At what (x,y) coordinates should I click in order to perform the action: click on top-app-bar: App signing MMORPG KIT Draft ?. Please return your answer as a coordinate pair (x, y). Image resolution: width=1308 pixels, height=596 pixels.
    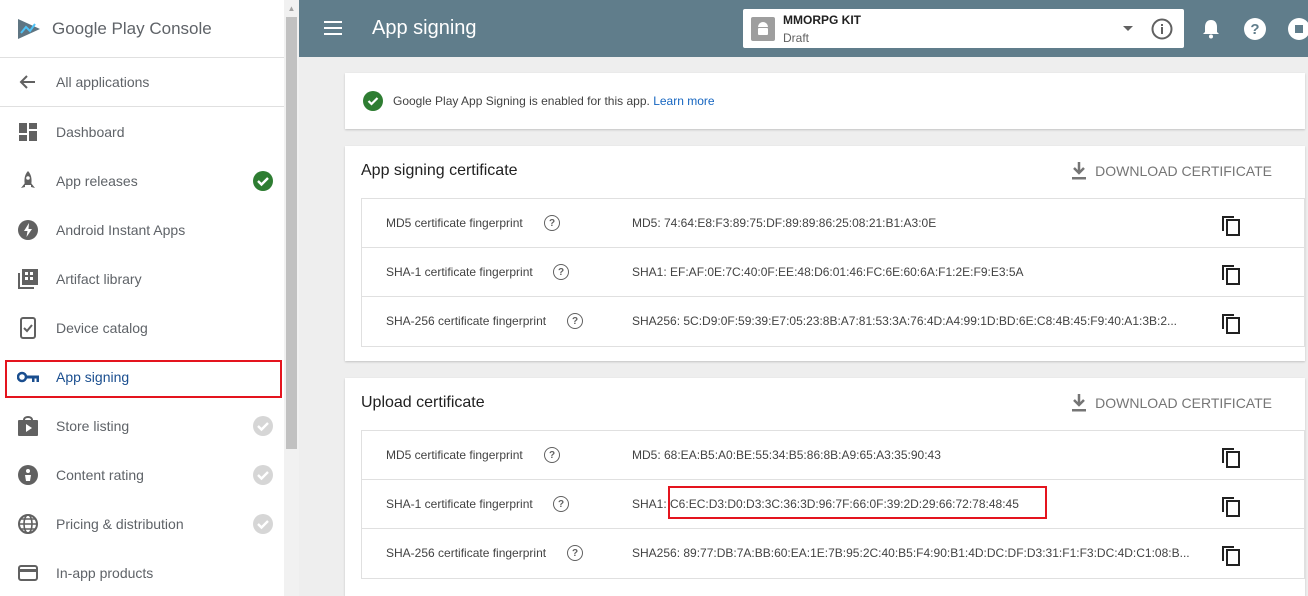
    Looking at the image, I should click on (803, 28).